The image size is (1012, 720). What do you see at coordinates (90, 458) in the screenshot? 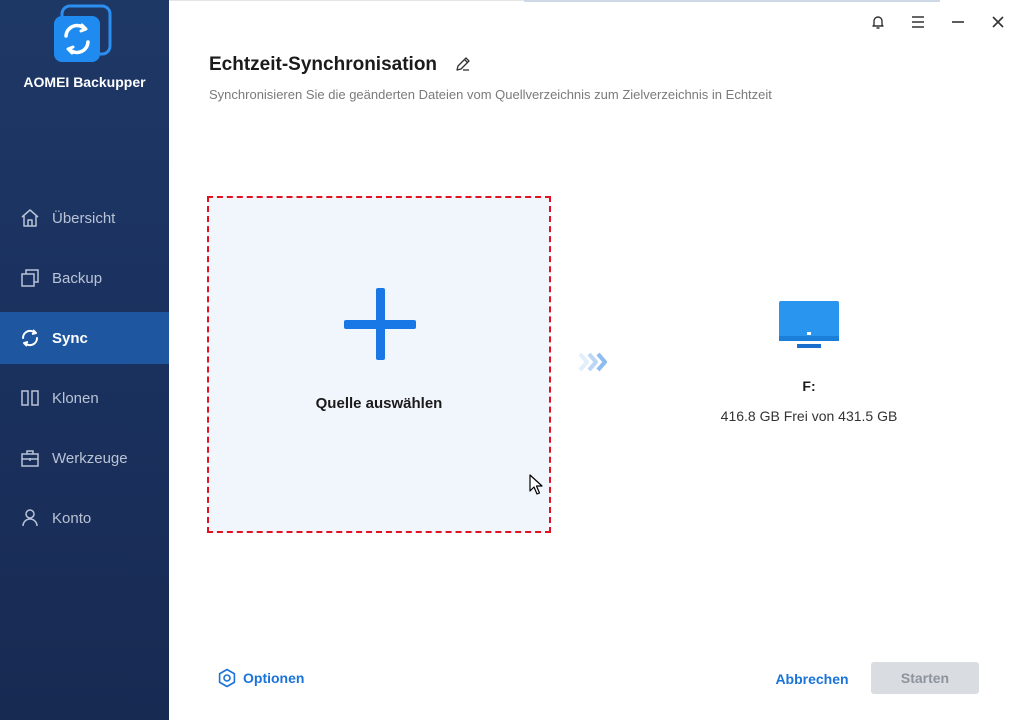
I see `sidebar-item-label: Werkzeuge` at bounding box center [90, 458].